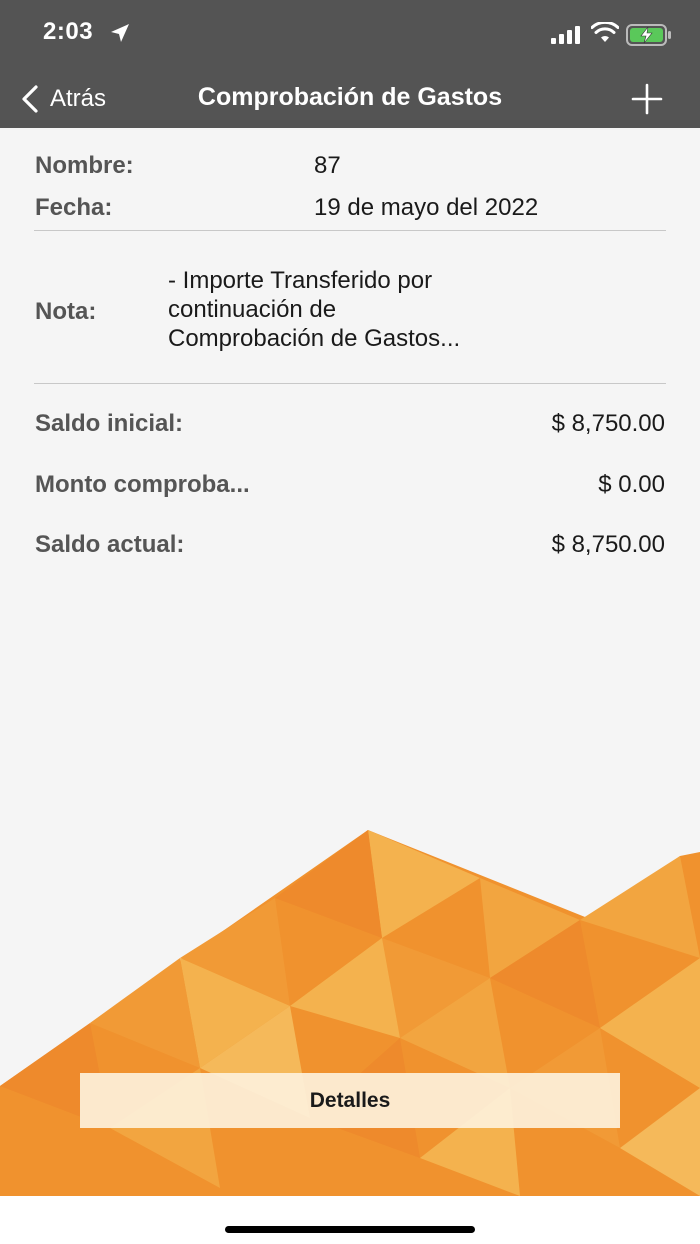 This screenshot has height=1244, width=700. I want to click on location-arrow-icon, so click(120, 33).